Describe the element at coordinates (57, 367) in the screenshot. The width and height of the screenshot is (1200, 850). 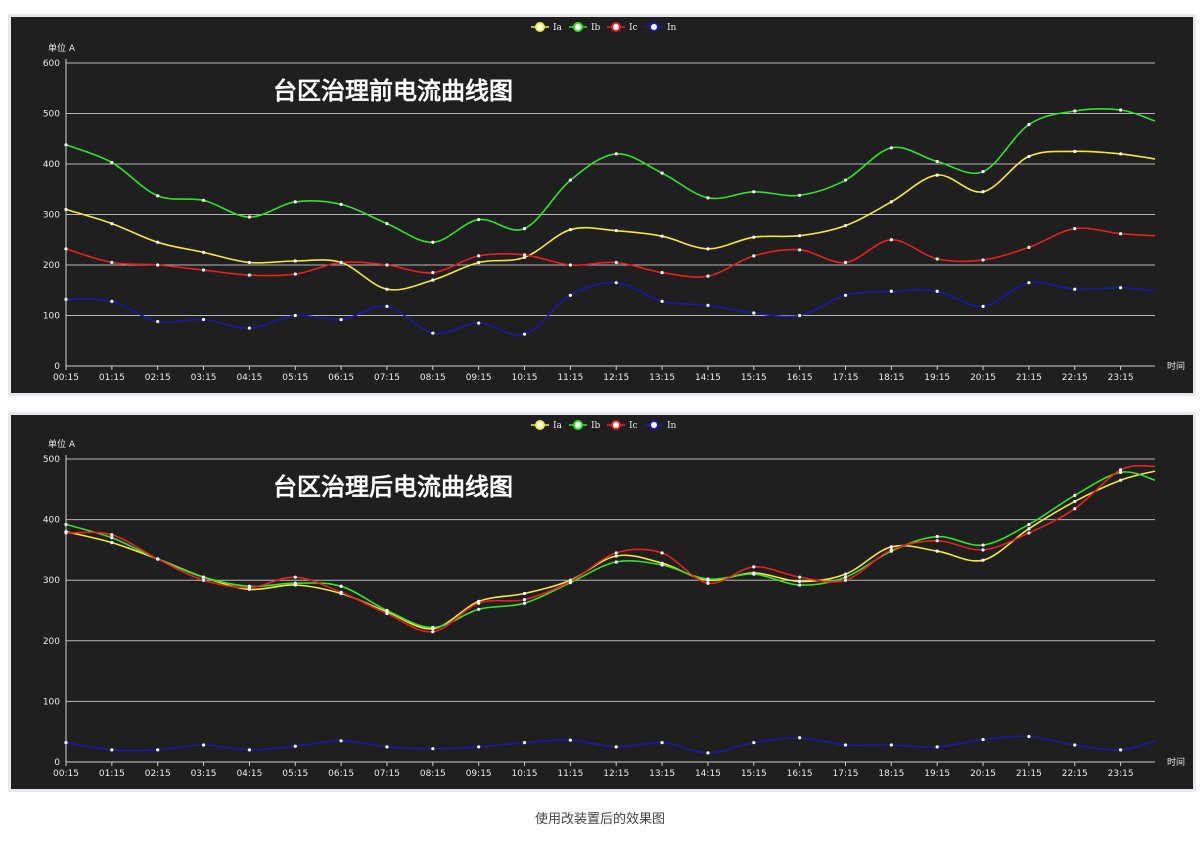
I see `y-tick-label: 0` at that location.